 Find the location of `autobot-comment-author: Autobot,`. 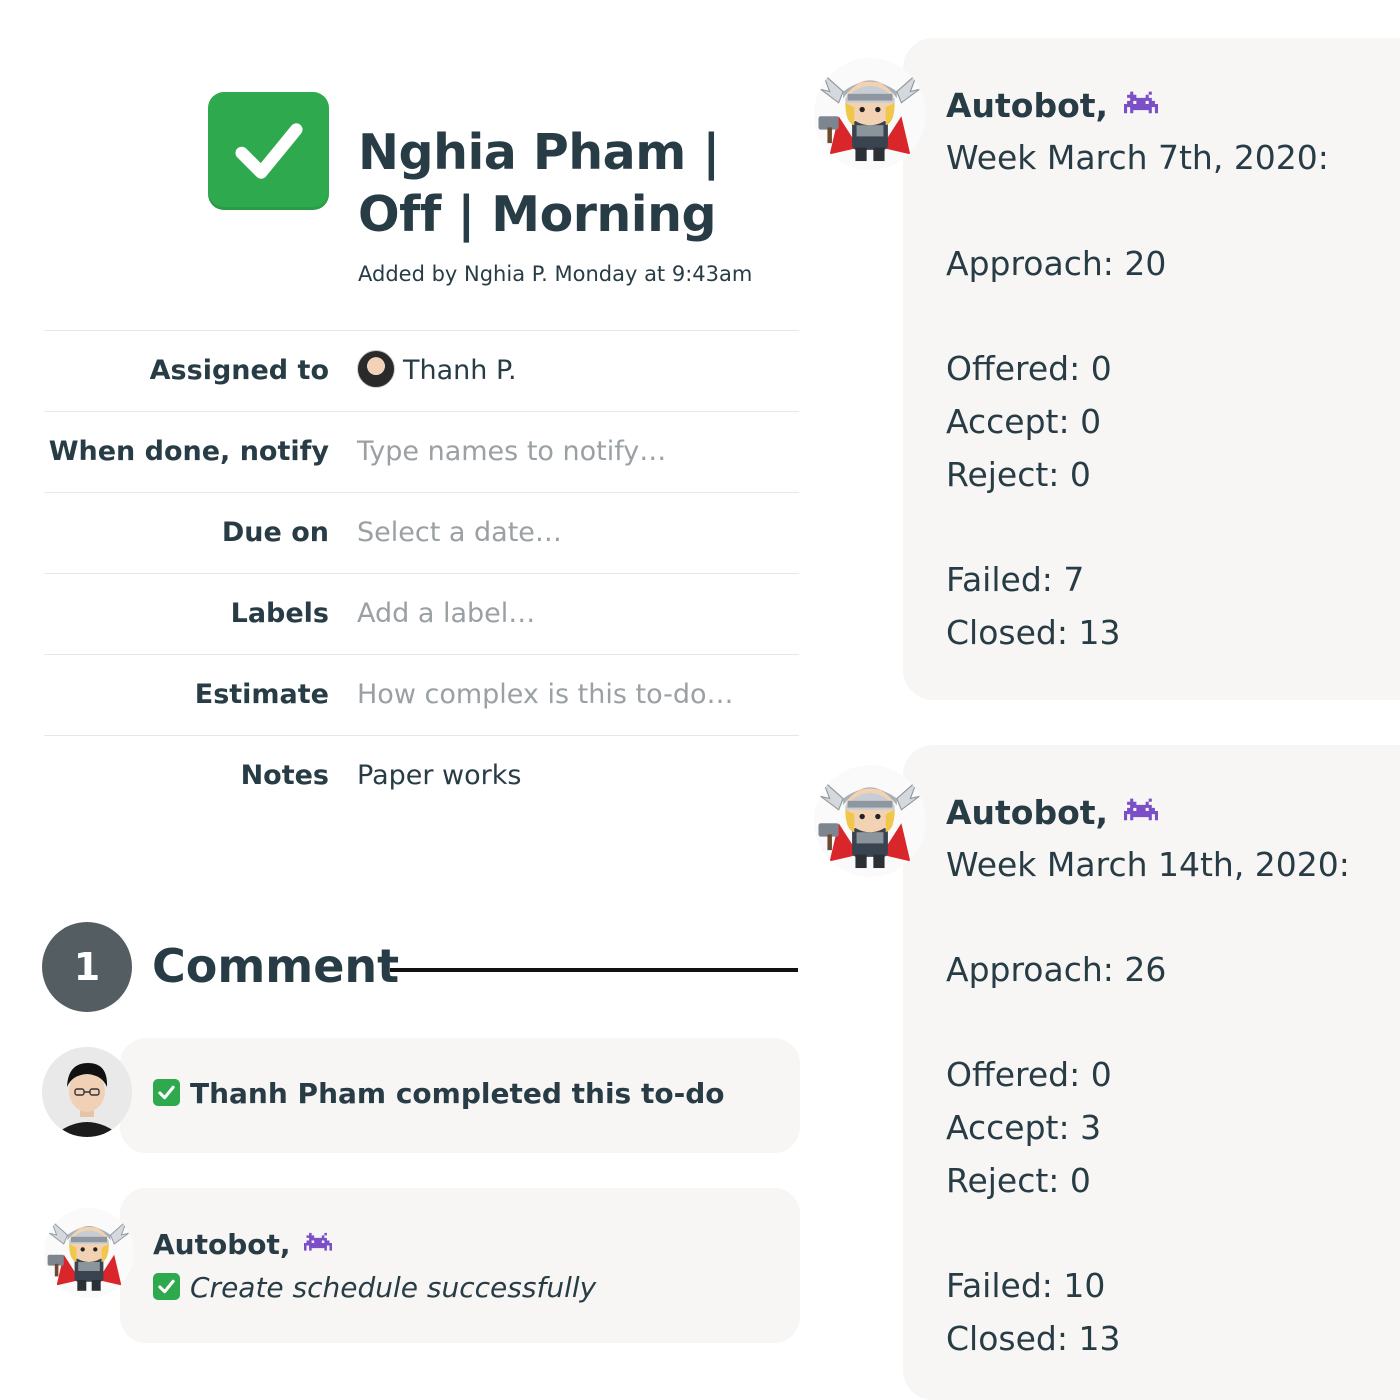

autobot-comment-author: Autobot, is located at coordinates (242, 1244).